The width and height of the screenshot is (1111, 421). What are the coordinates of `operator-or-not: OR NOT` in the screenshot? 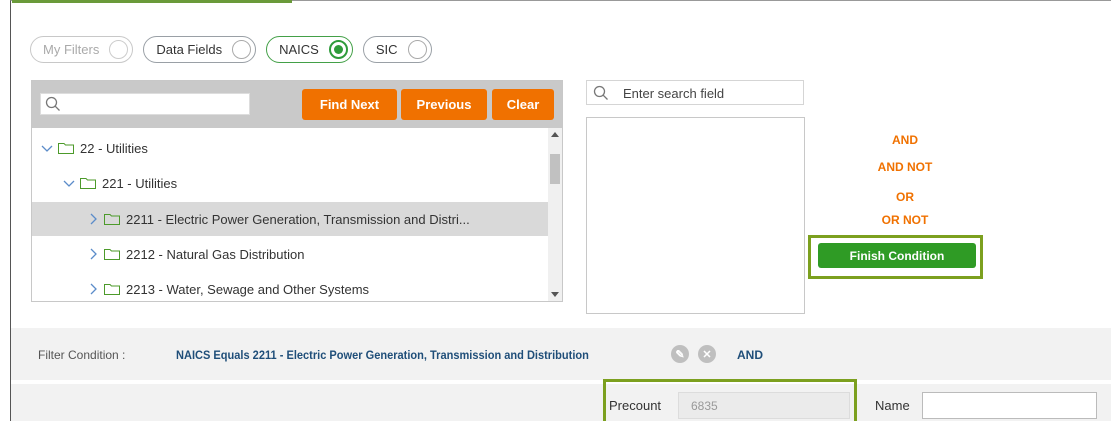 It's located at (905, 220).